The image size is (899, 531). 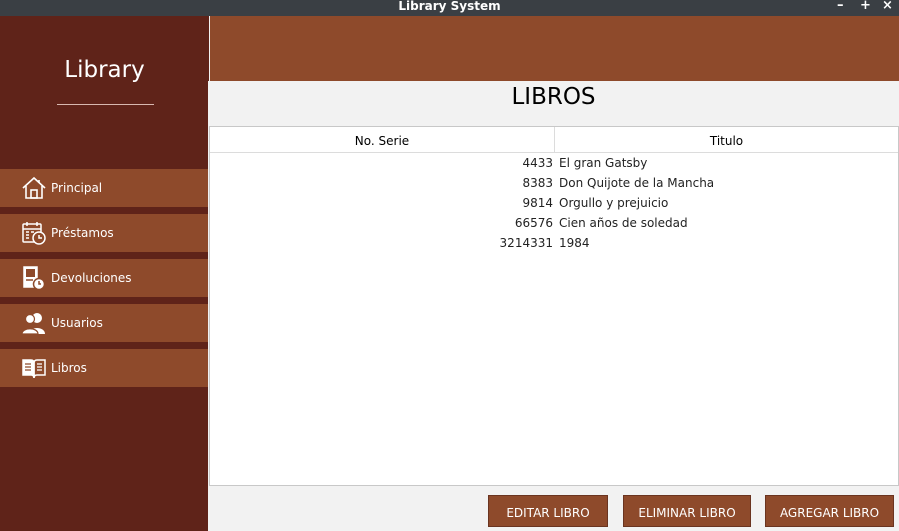 What do you see at coordinates (537, 203) in the screenshot?
I see `cell-serie: 9814` at bounding box center [537, 203].